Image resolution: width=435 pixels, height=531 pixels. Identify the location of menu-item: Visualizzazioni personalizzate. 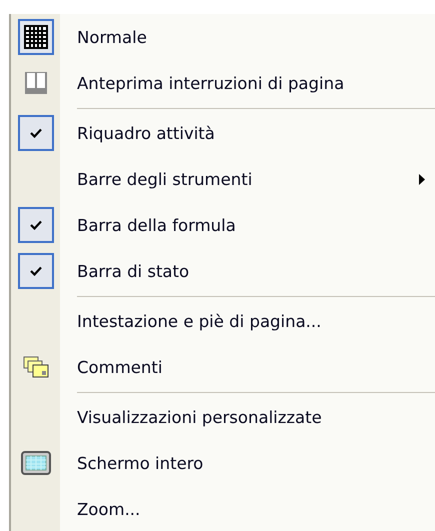
(256, 417).